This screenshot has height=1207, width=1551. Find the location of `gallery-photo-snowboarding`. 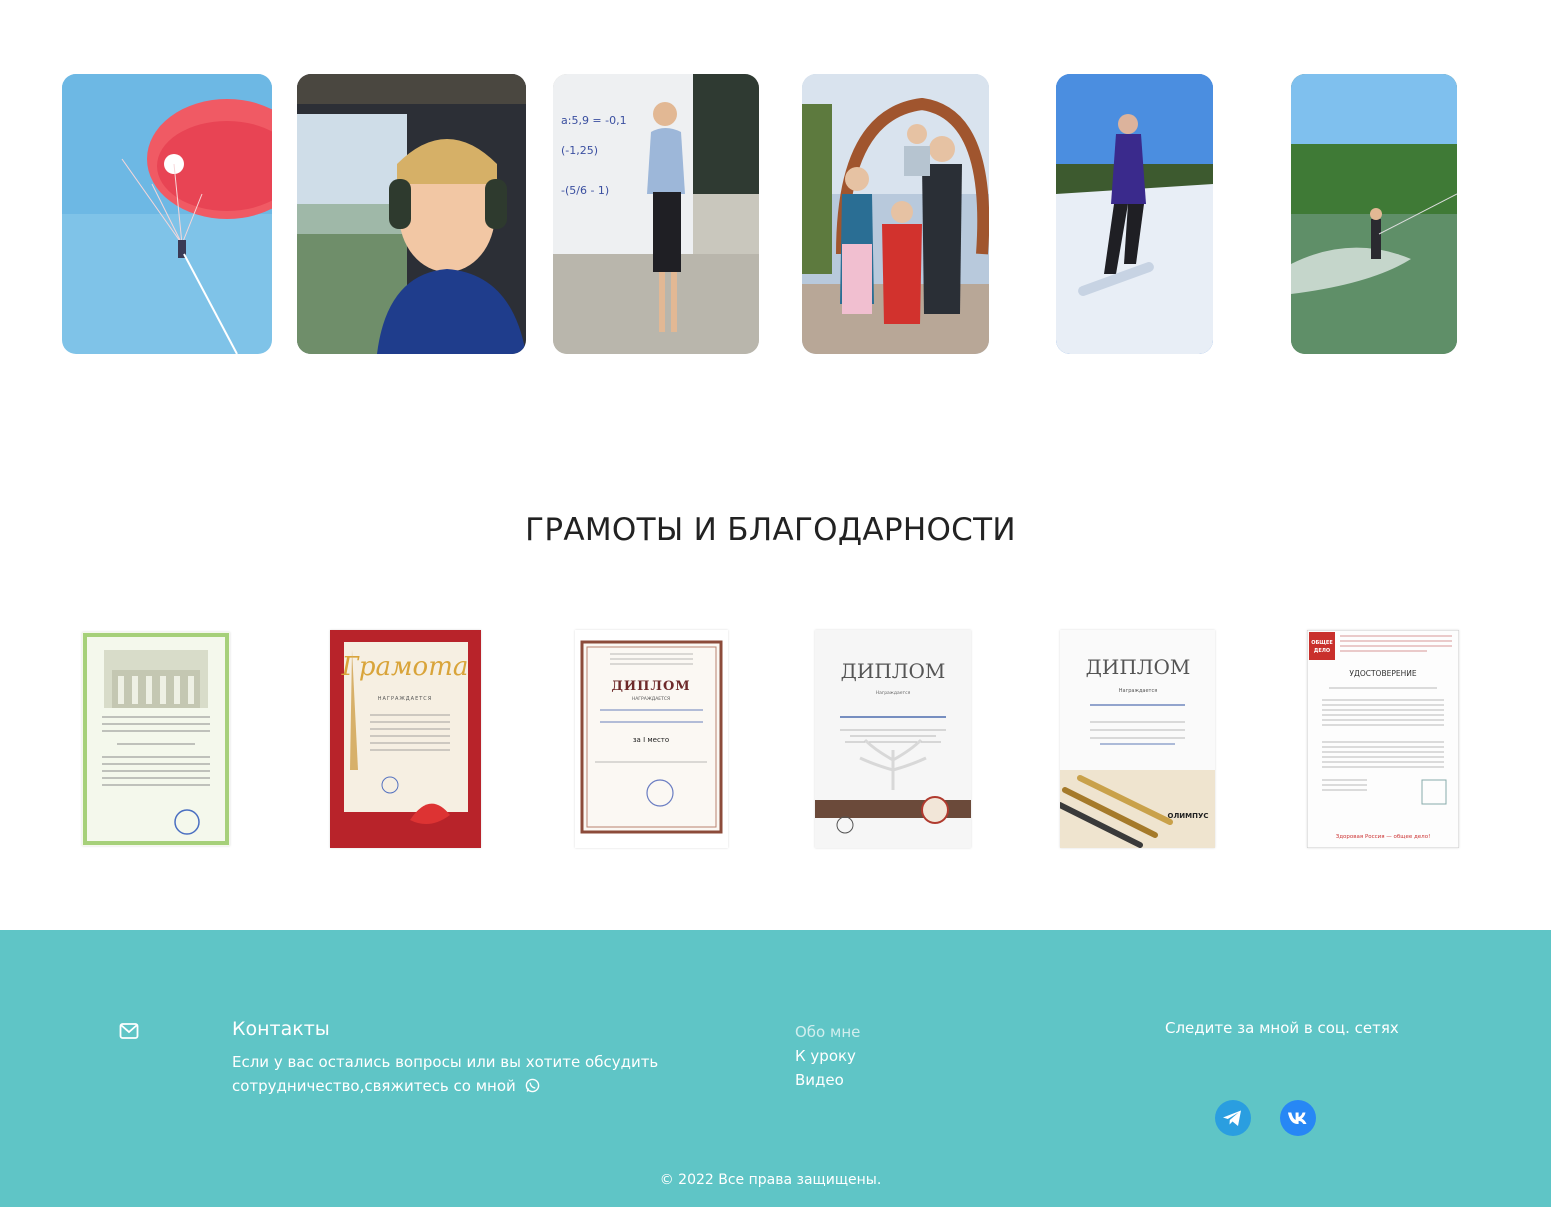

gallery-photo-snowboarding is located at coordinates (1134, 214).